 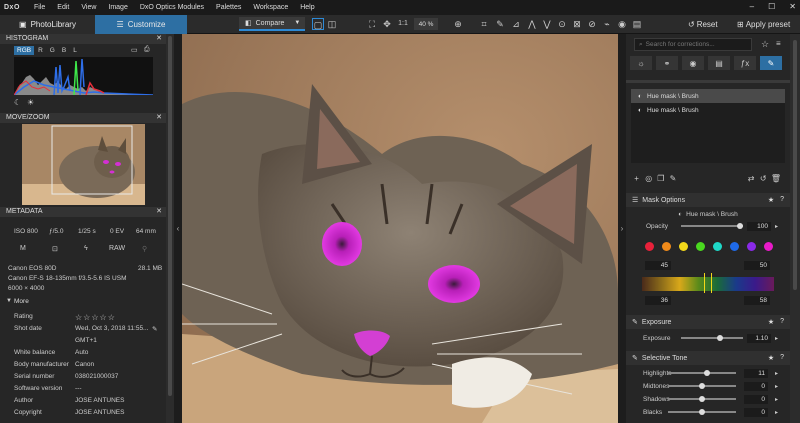 What do you see at coordinates (648, 178) in the screenshot?
I see `visibility-icon: ◎` at bounding box center [648, 178].